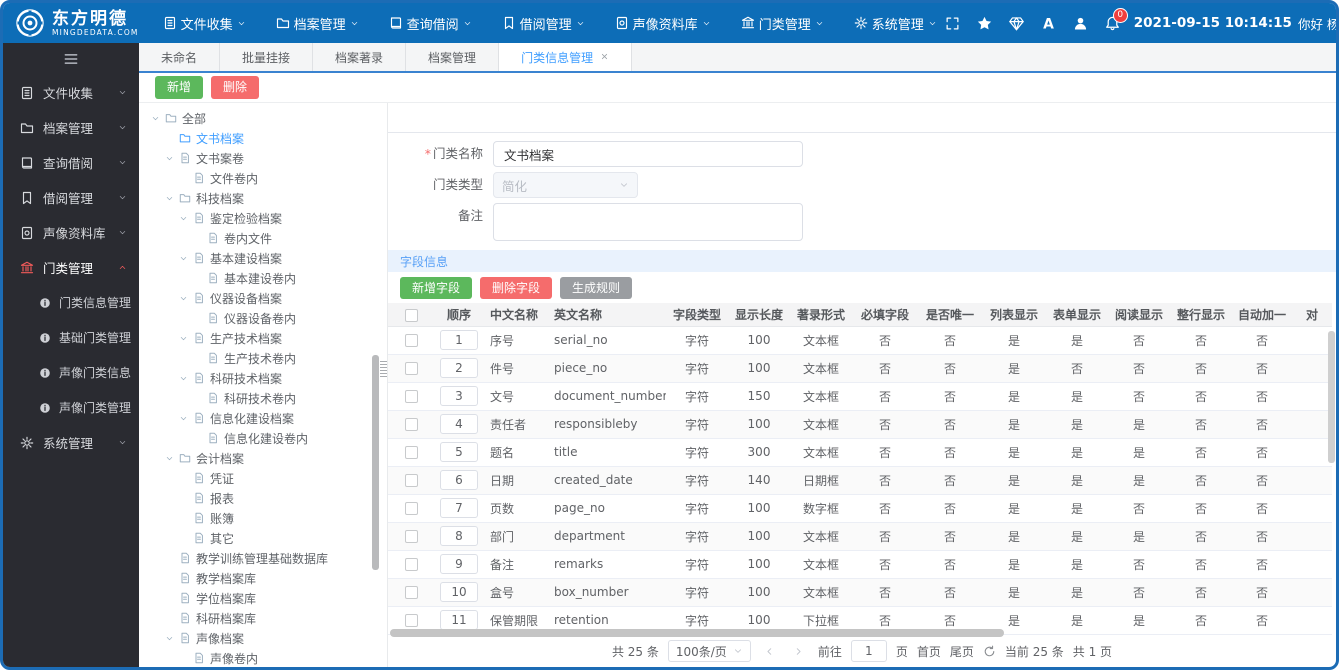  I want to click on sidebar-item-声像资料库: 声像资料库, so click(71, 232).